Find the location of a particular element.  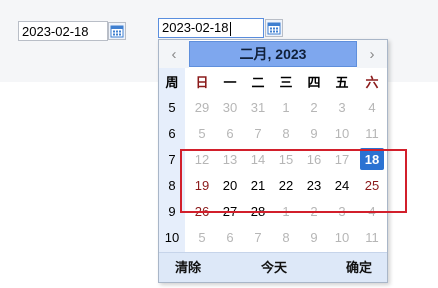

week-row: 5 29 30 31 1 2 3 4 is located at coordinates (273, 107).